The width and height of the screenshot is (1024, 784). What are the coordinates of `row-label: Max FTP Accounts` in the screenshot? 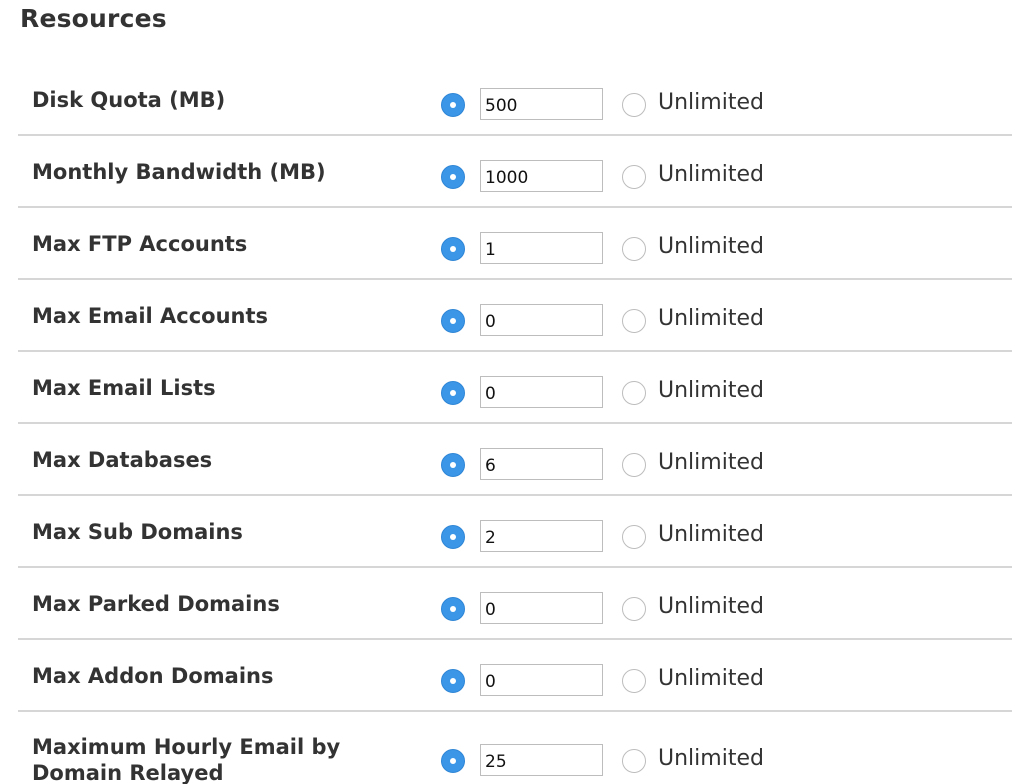 It's located at (140, 244).